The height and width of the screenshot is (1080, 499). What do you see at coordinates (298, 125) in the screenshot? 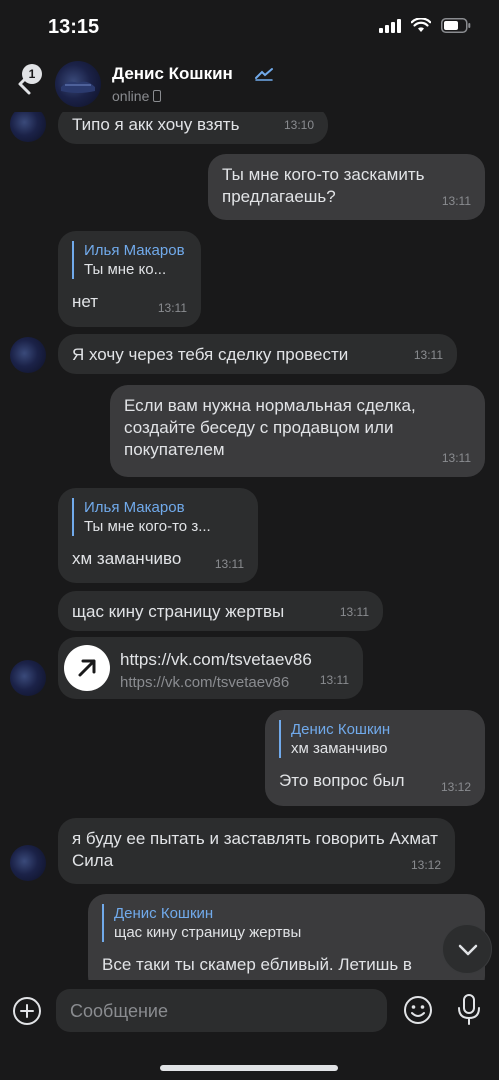
I see `message-time: 13:10` at bounding box center [298, 125].